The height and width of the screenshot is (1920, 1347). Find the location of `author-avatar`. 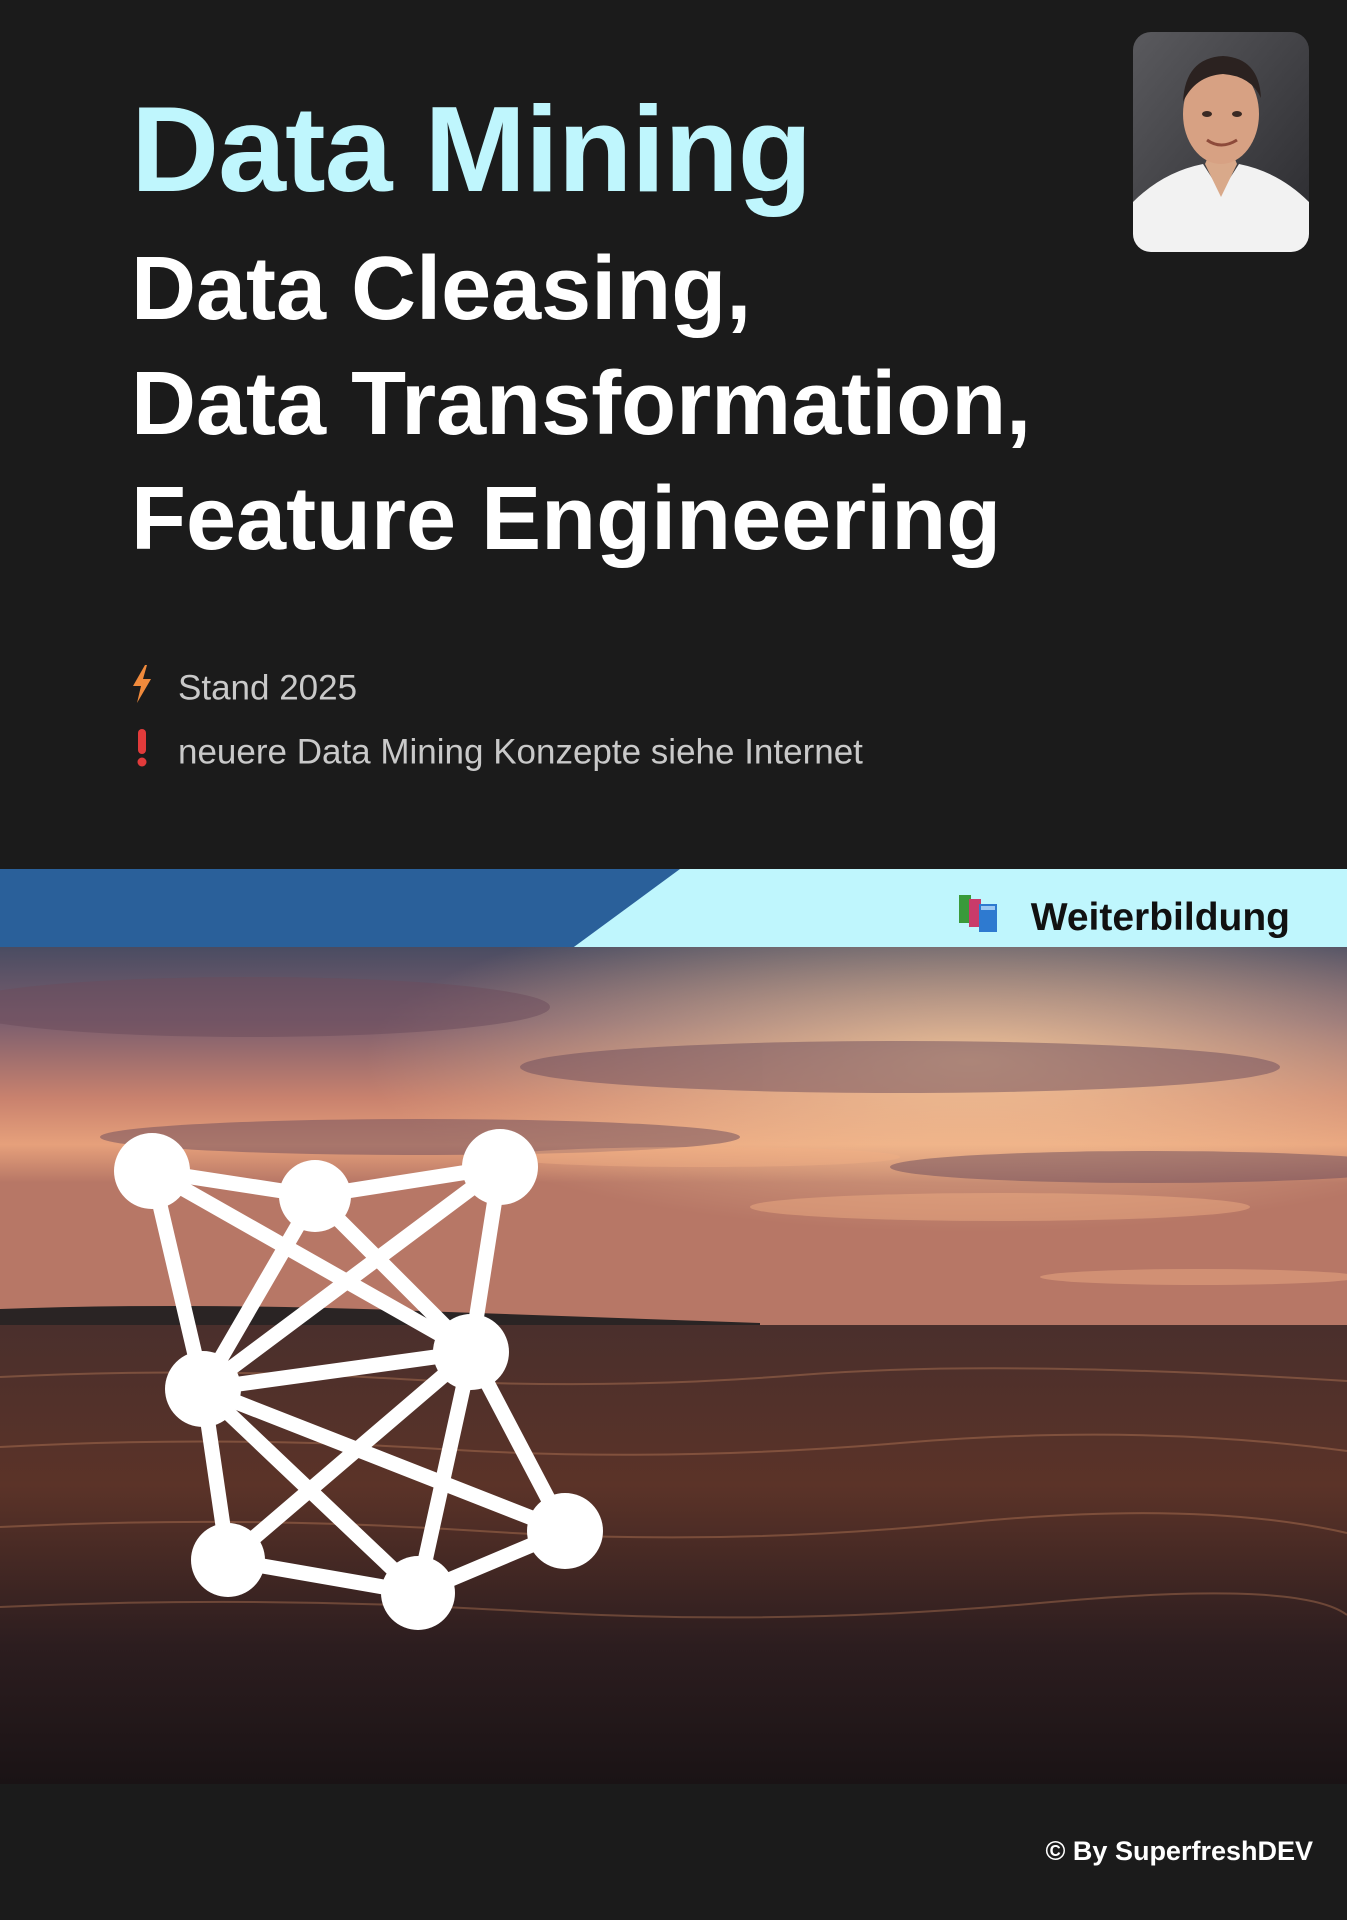

author-avatar is located at coordinates (1221, 142).